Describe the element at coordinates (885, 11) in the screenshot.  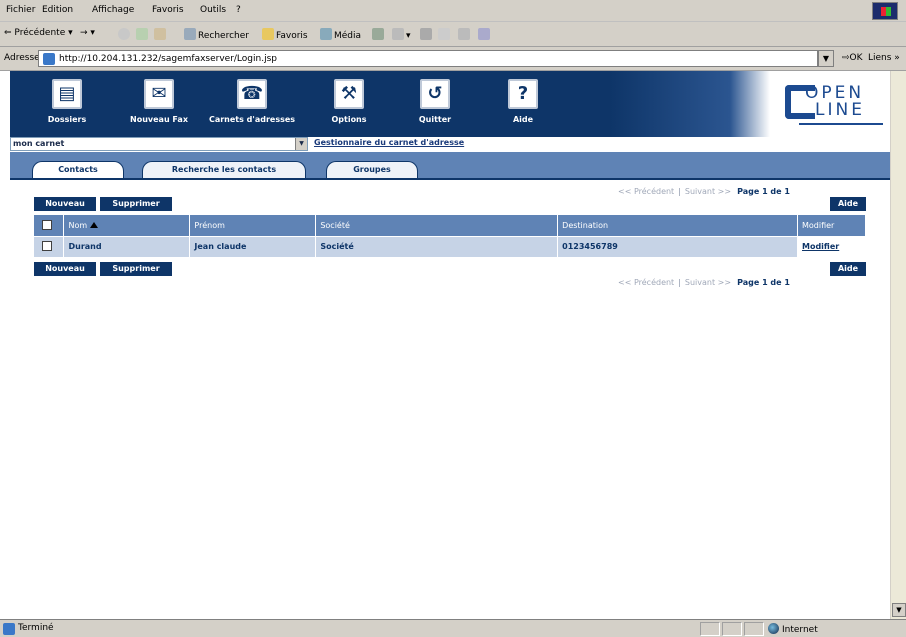
I see `windows-logo-icon` at that location.